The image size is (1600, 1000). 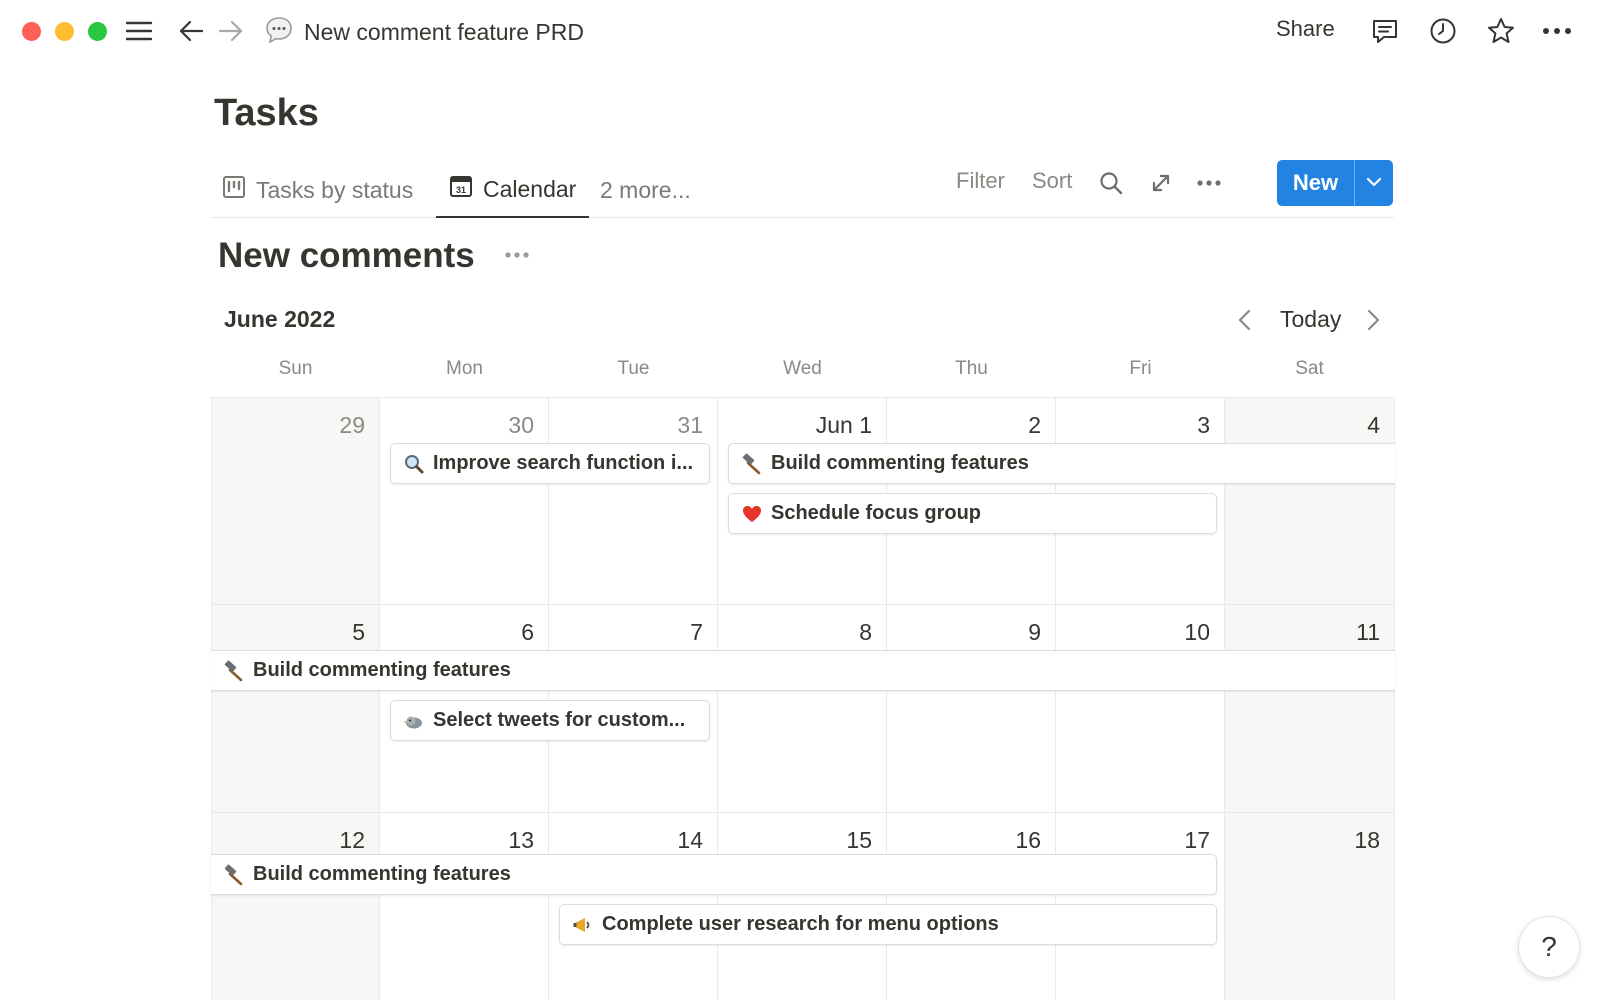 I want to click on day-number: 2, so click(x=1034, y=425).